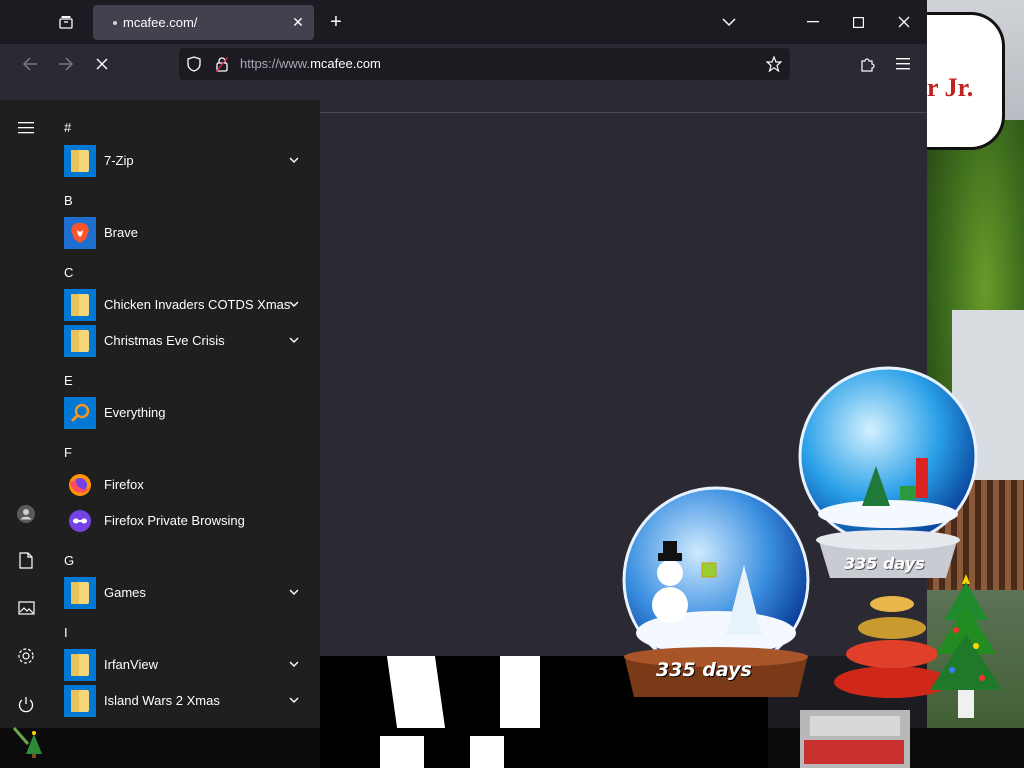 This screenshot has height=768, width=1024. Describe the element at coordinates (26, 414) in the screenshot. I see `start-menu-rail` at that location.